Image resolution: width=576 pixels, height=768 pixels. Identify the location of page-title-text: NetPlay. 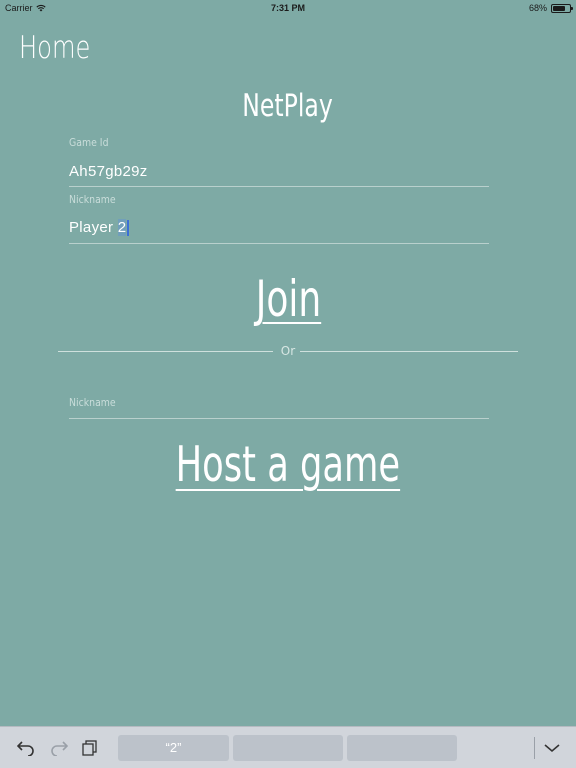
(288, 106).